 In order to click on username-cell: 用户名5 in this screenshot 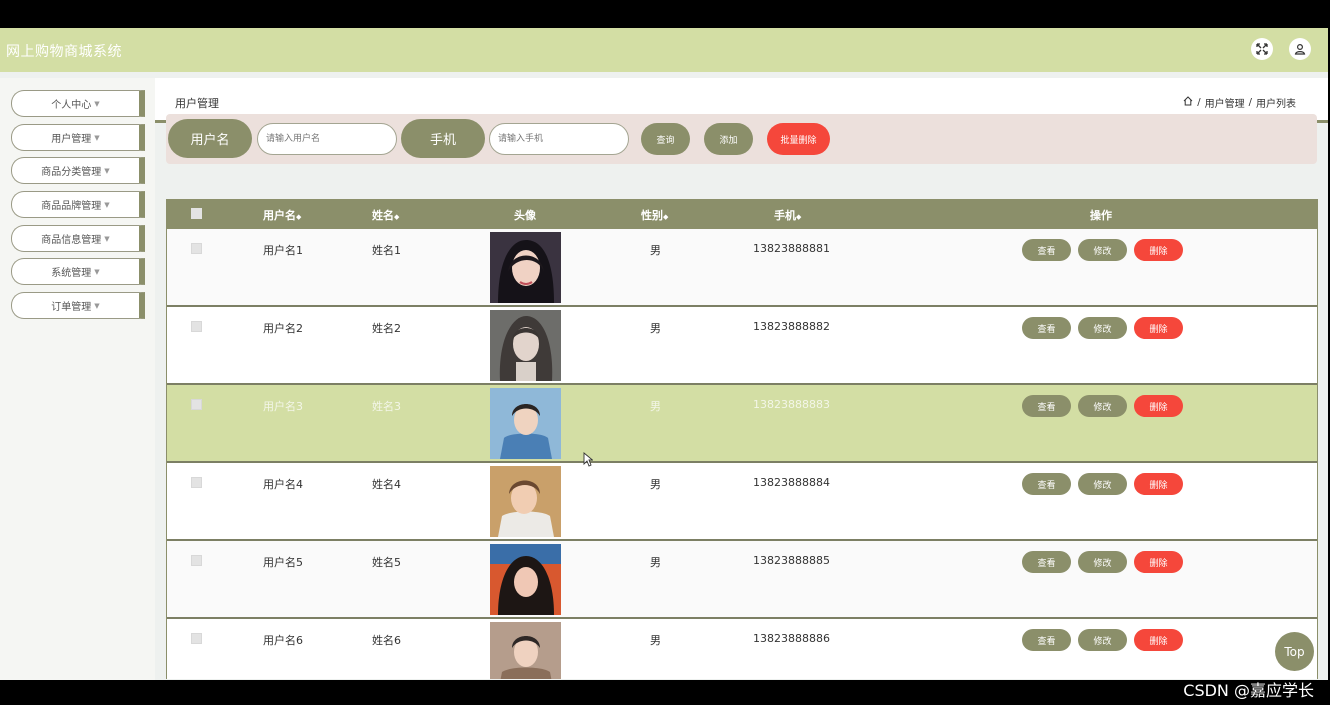, I will do `click(283, 562)`.